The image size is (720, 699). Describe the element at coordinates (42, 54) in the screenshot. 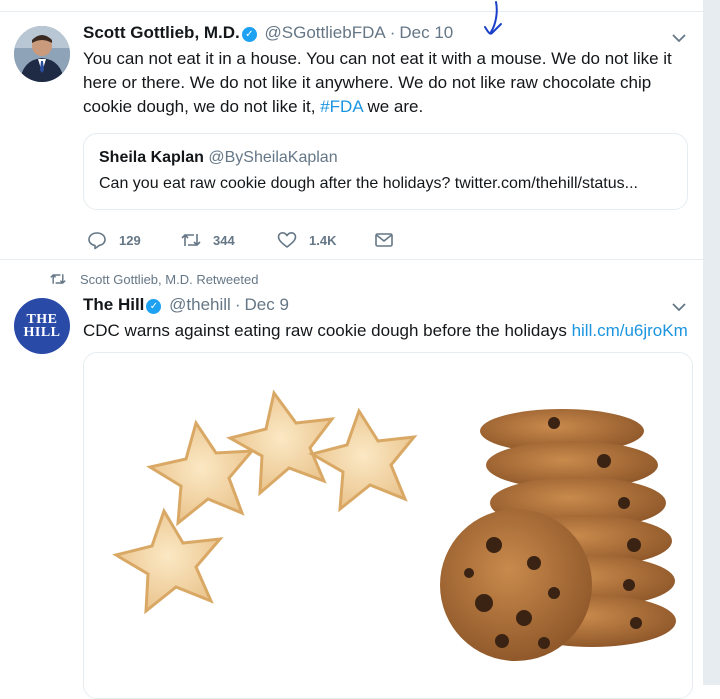

I see `avatar-scott-gottlieb` at that location.